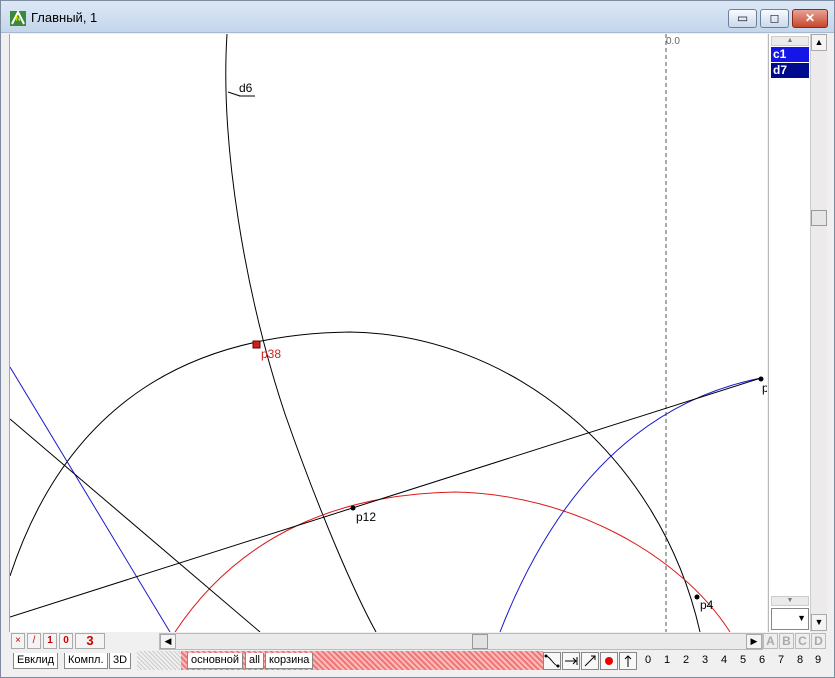 The image size is (835, 678). I want to click on letter-a-button: A, so click(770, 641).